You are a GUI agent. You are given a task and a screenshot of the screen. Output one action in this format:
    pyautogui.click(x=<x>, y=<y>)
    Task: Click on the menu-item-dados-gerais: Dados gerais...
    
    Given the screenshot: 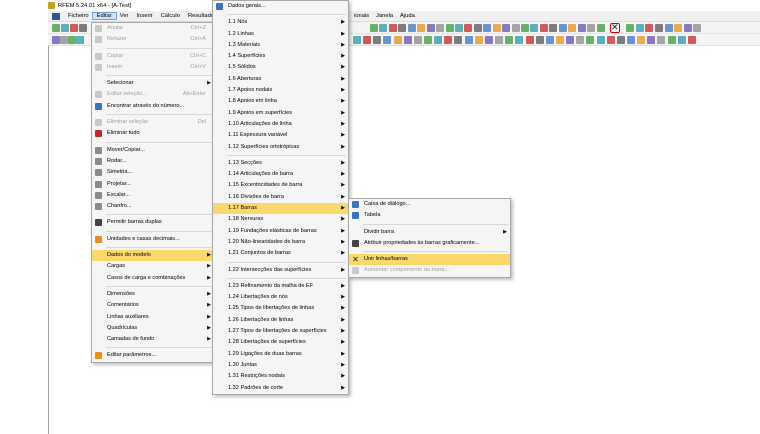 What is the action you would take?
    pyautogui.click(x=280, y=6)
    